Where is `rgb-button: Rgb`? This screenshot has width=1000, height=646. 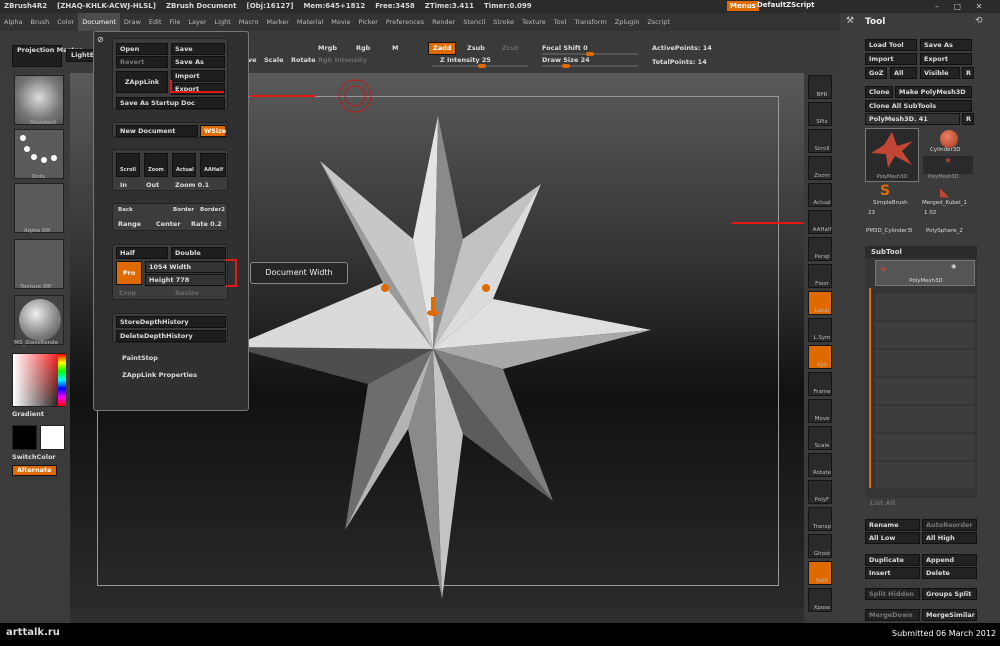 rgb-button: Rgb is located at coordinates (363, 48).